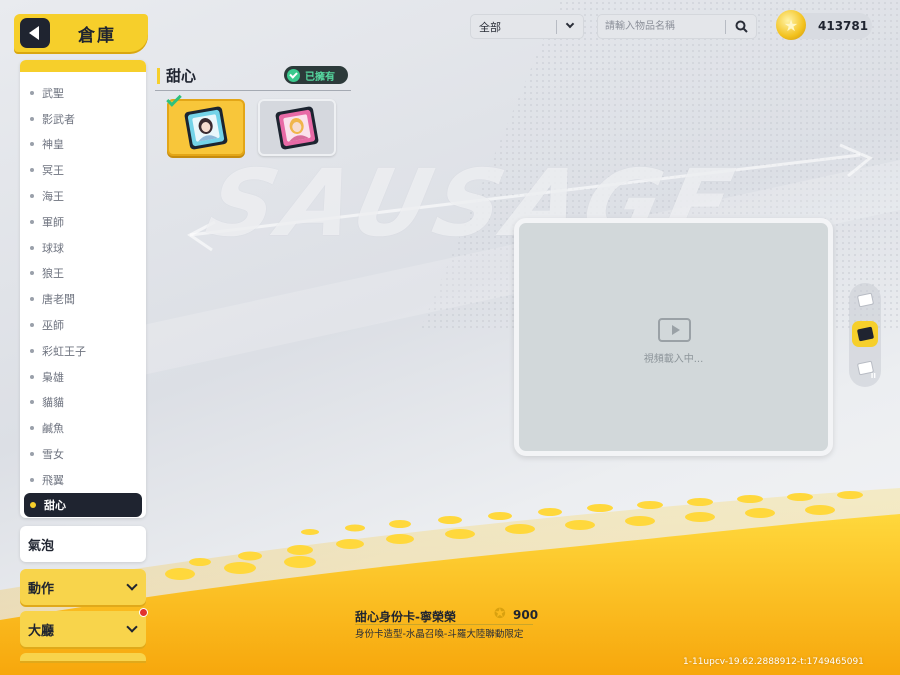 Image resolution: width=900 pixels, height=675 pixels. I want to click on owned-check-icon, so click(174, 99).